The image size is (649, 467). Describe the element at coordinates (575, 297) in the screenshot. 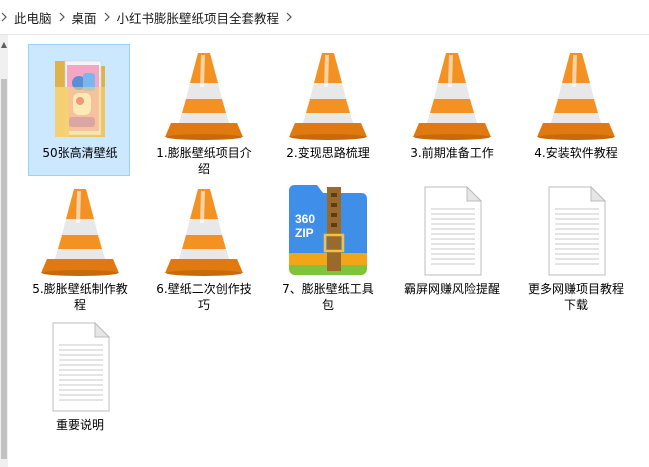

I see `file-name: 更多网赚项目教程下载` at that location.